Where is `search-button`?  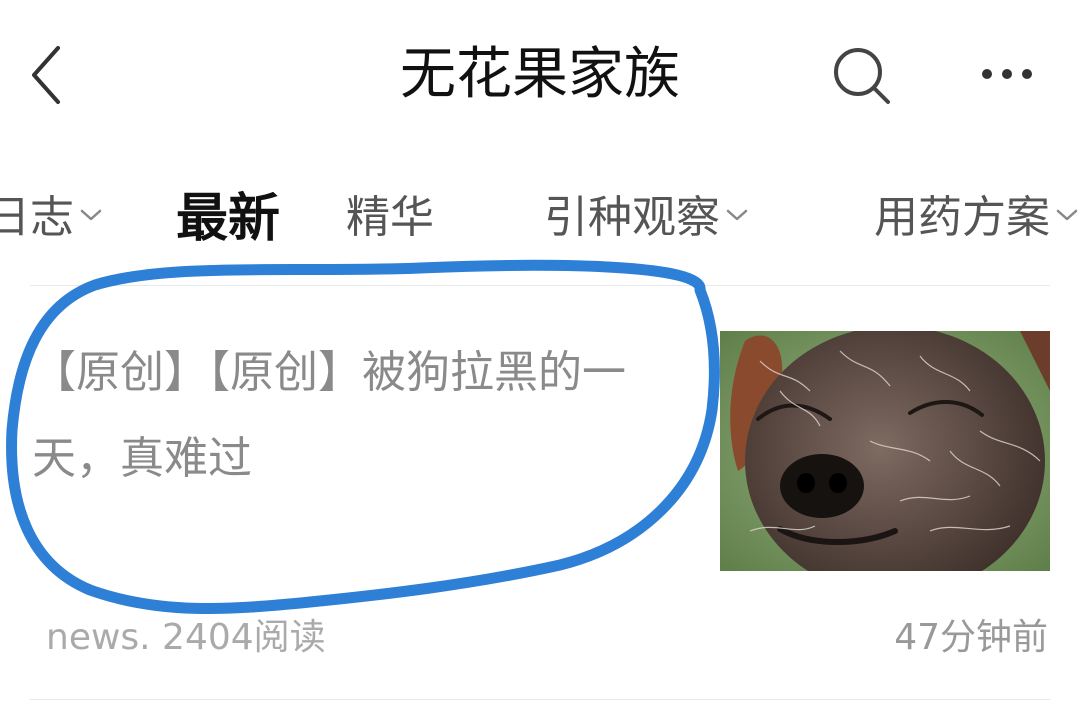 search-button is located at coordinates (861, 75).